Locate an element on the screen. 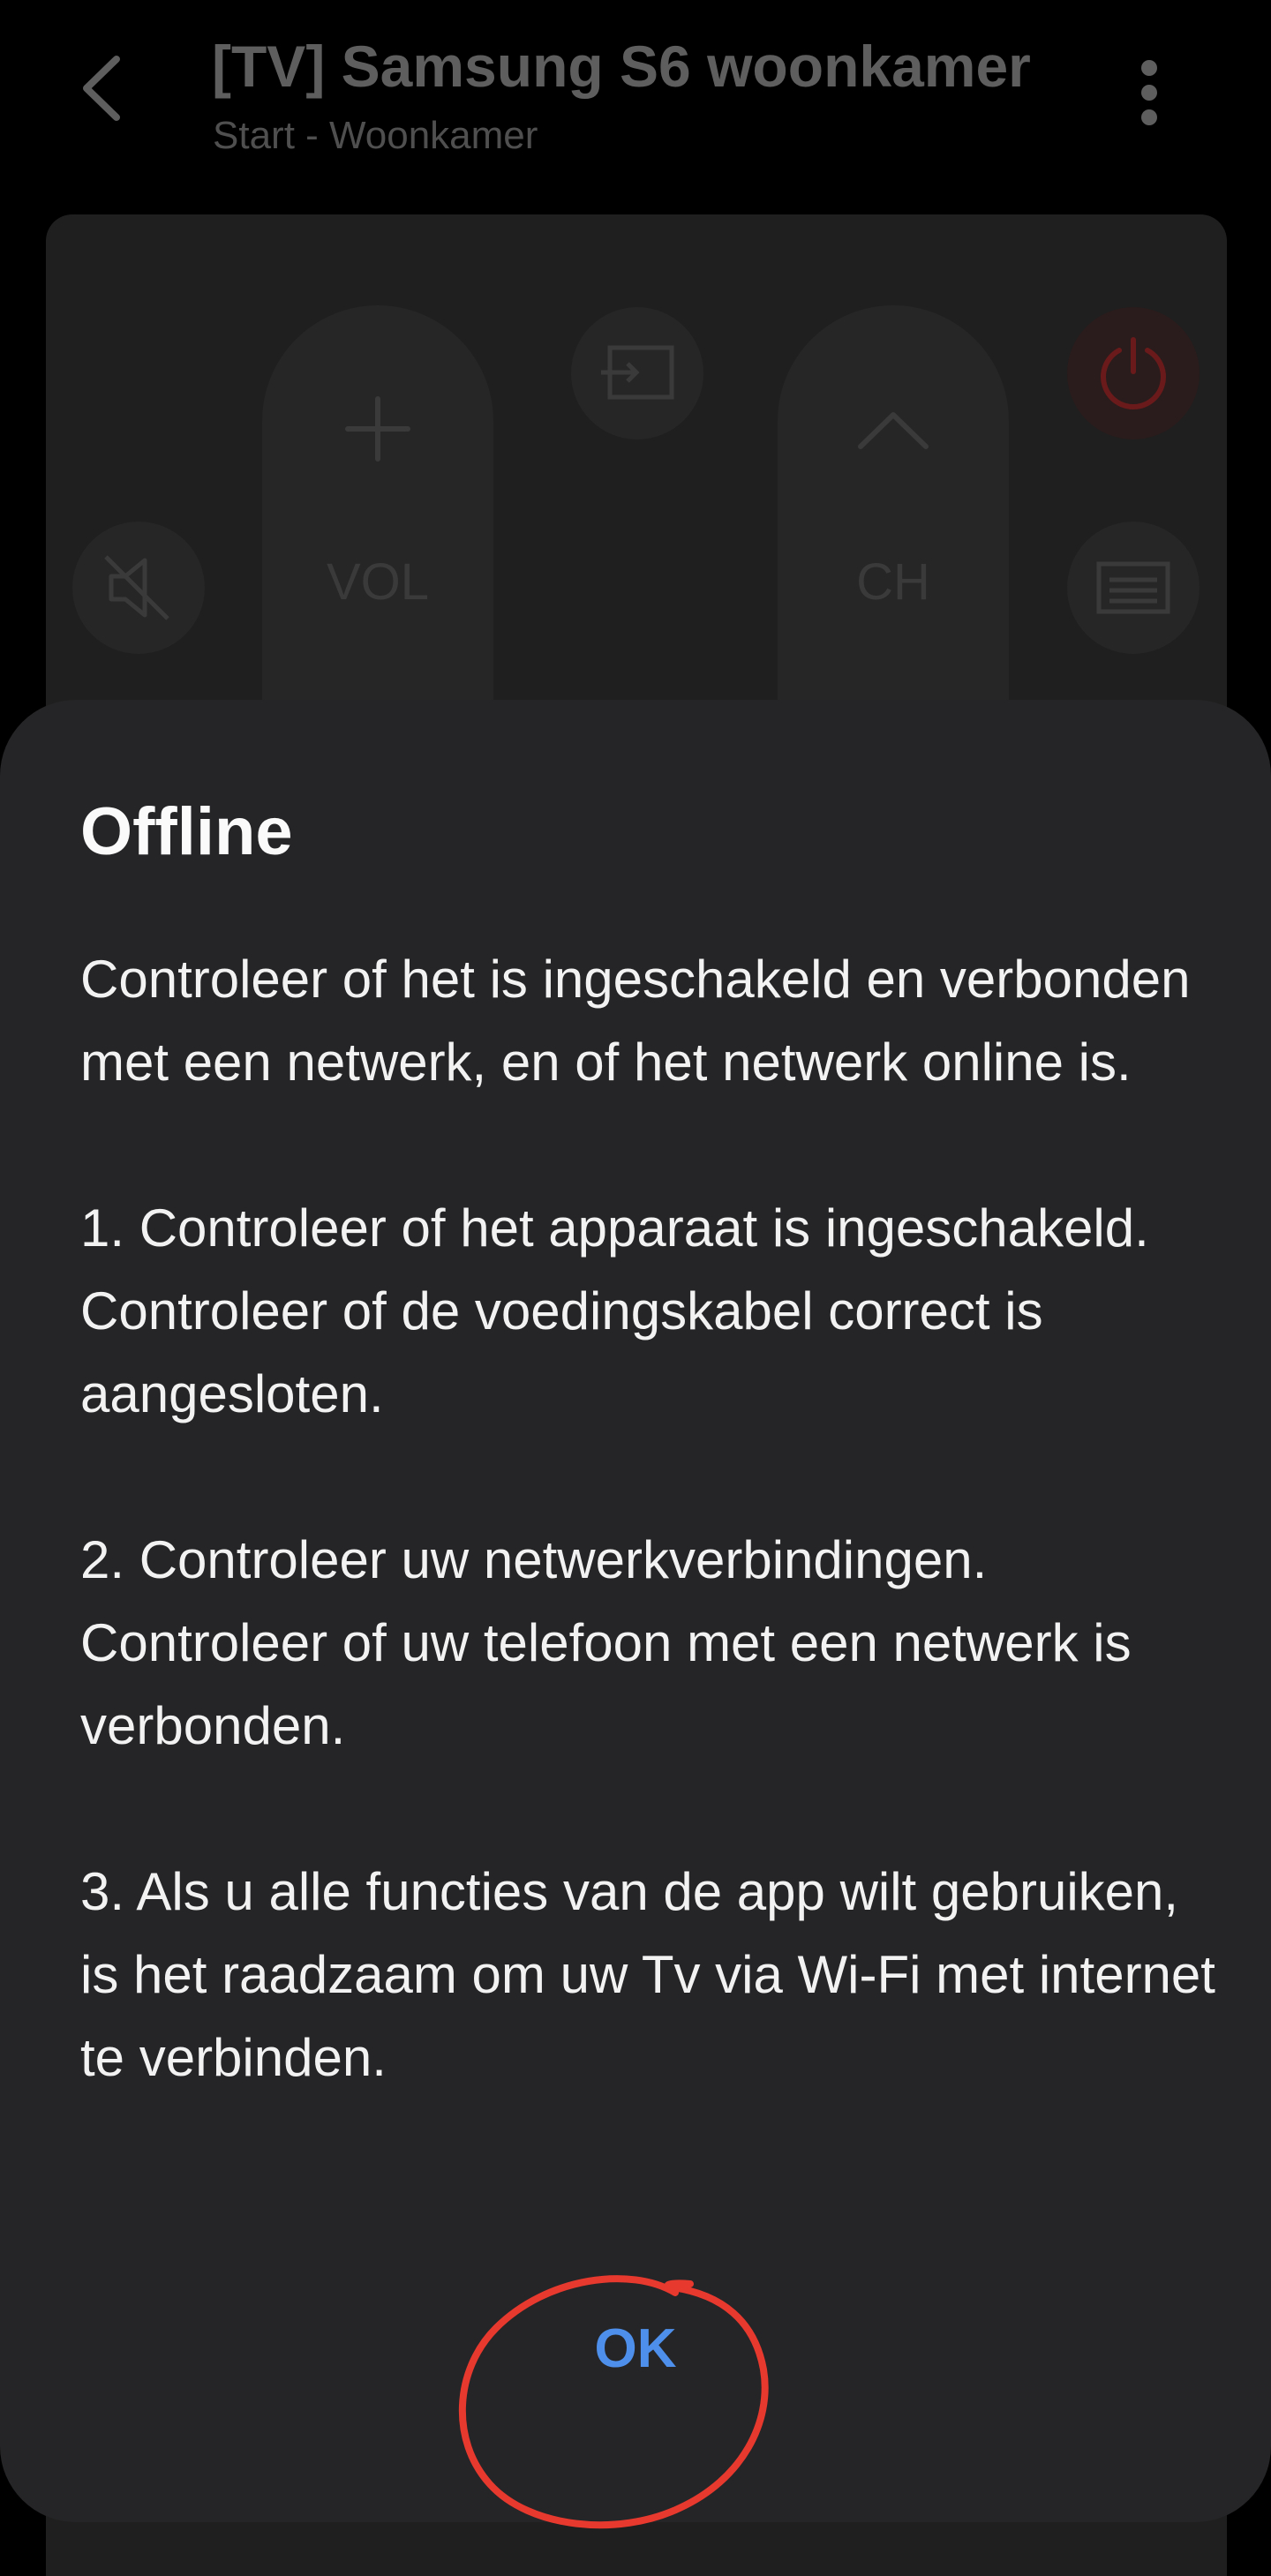 This screenshot has height=2576, width=1271. power-icon is located at coordinates (1133, 373).